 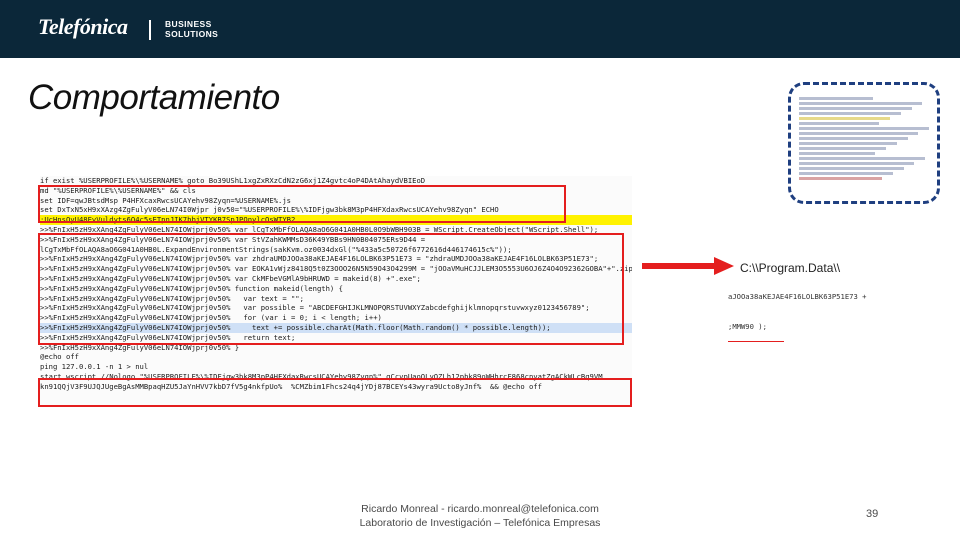 What do you see at coordinates (302, 204) in the screenshot?
I see `highlight-box-setup` at bounding box center [302, 204].